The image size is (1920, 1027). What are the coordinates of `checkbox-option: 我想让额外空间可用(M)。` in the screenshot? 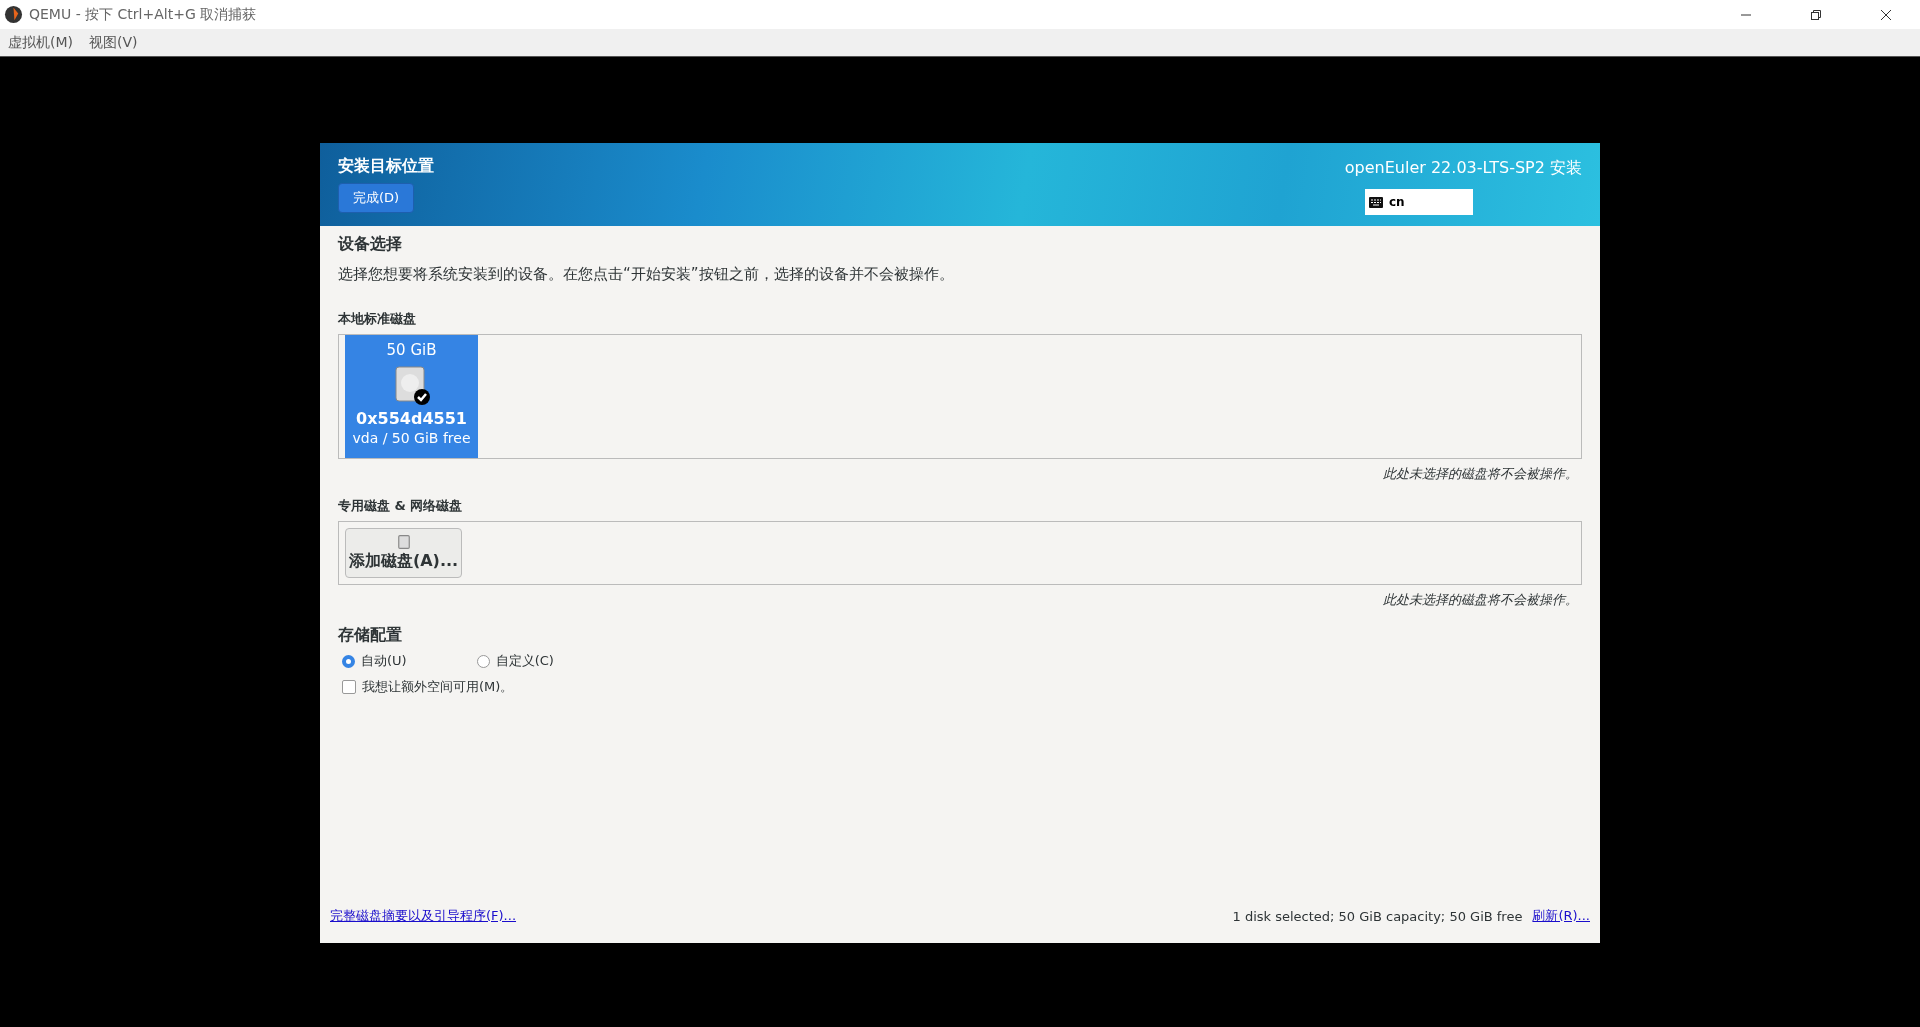 It's located at (426, 687).